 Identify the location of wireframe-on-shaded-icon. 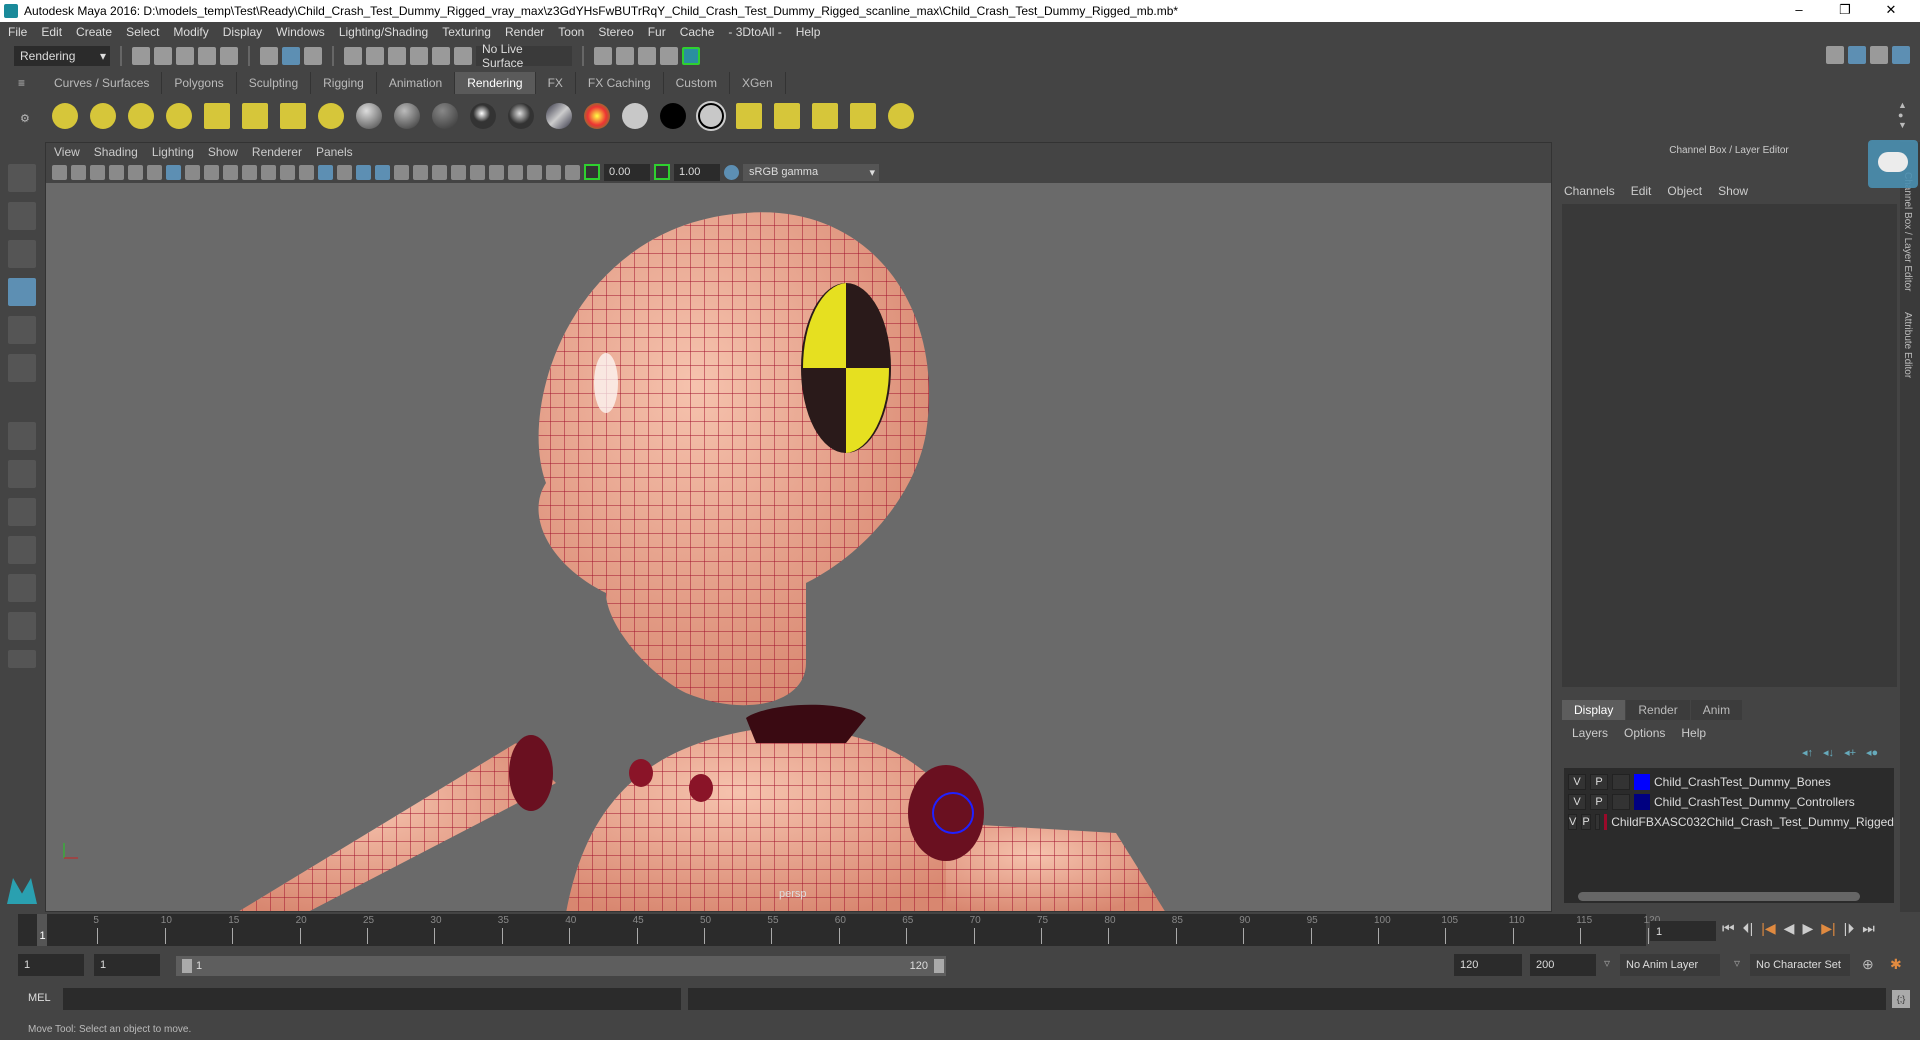
(363, 172).